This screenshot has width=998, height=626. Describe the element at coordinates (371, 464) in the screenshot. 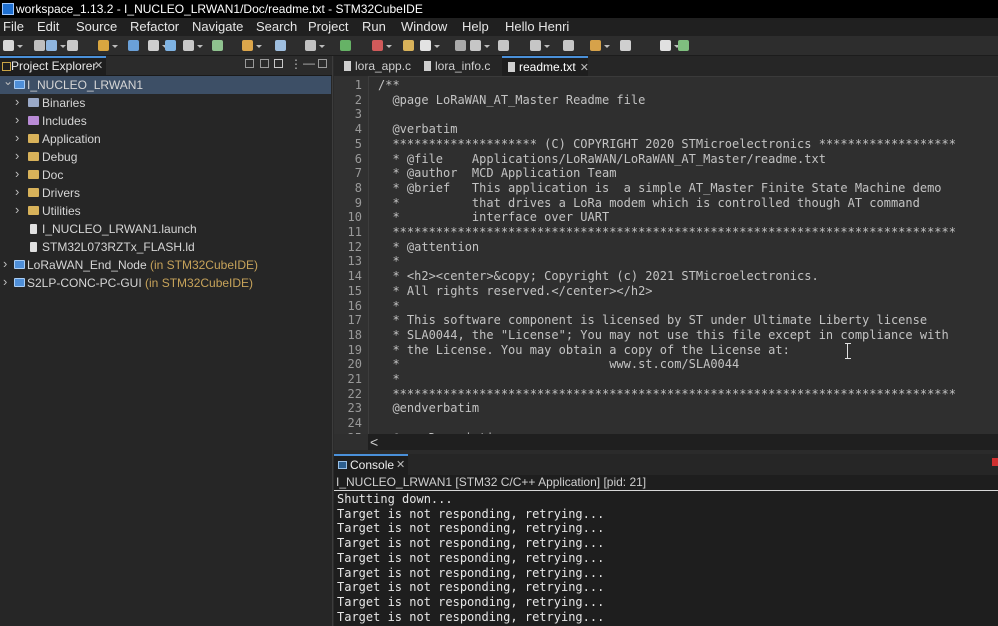

I see `tab-console: Console ✕` at that location.